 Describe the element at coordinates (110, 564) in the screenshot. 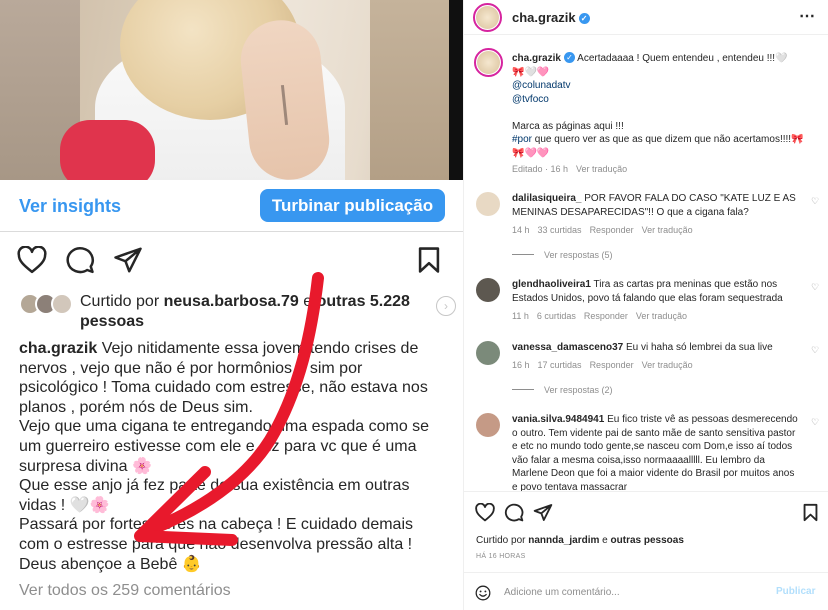

I see `caption-text: Deus abençoe a Bebê 👶` at that location.